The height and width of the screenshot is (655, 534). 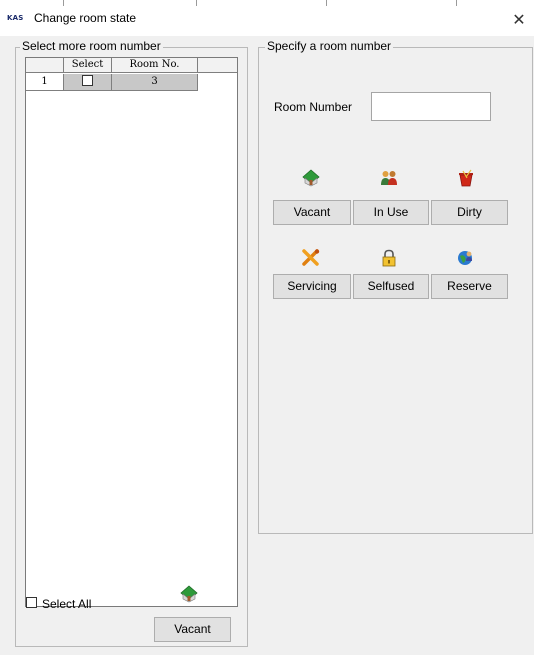 What do you see at coordinates (45, 65) in the screenshot?
I see `grid-header-index` at bounding box center [45, 65].